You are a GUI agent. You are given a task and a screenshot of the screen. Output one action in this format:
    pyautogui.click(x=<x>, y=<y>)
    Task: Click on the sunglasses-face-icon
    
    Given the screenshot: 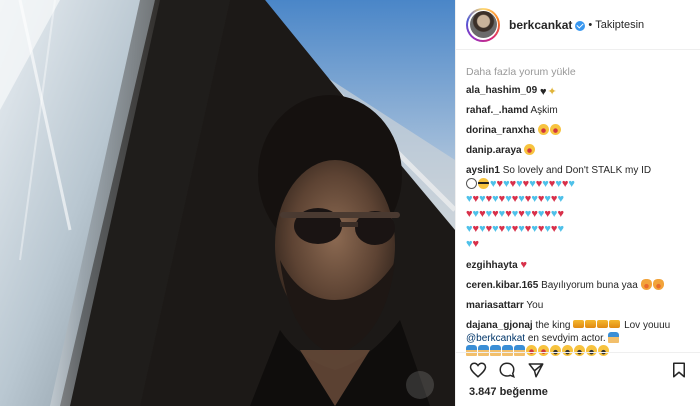 What is the action you would take?
    pyautogui.click(x=483, y=183)
    